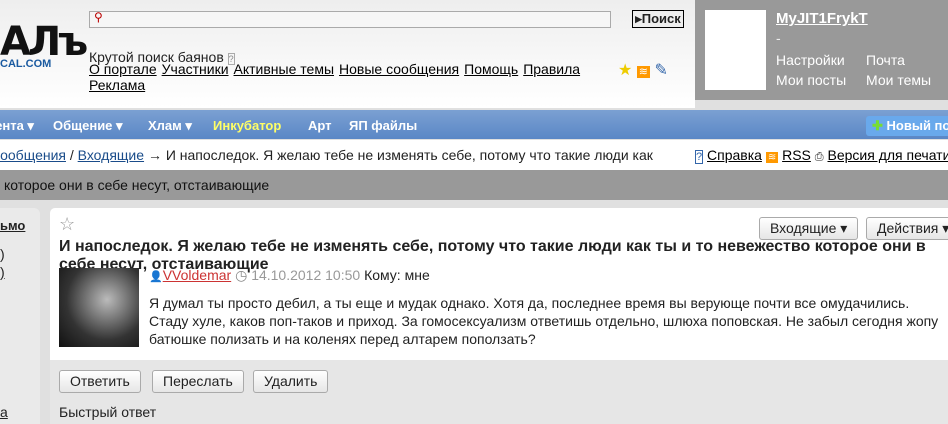 This screenshot has width=948, height=424. I want to click on search-icon: ⚲, so click(98, 17).